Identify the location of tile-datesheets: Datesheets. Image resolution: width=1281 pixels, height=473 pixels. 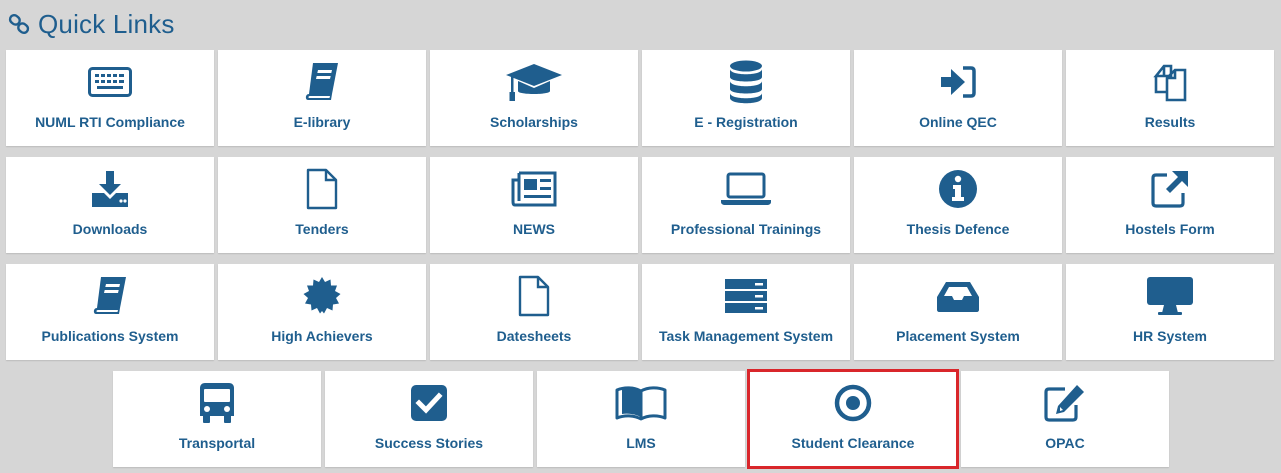
(534, 312).